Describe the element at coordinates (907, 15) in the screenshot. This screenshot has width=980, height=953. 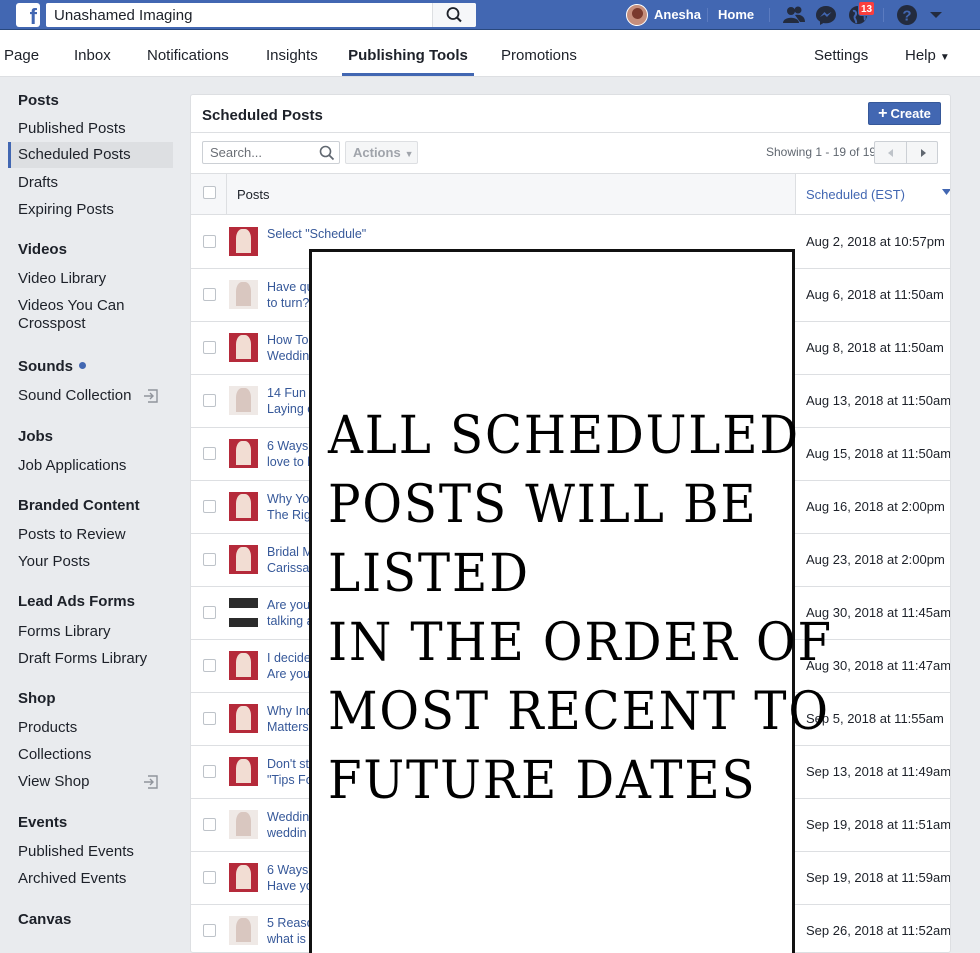
I see `help-question-icon: ?` at that location.